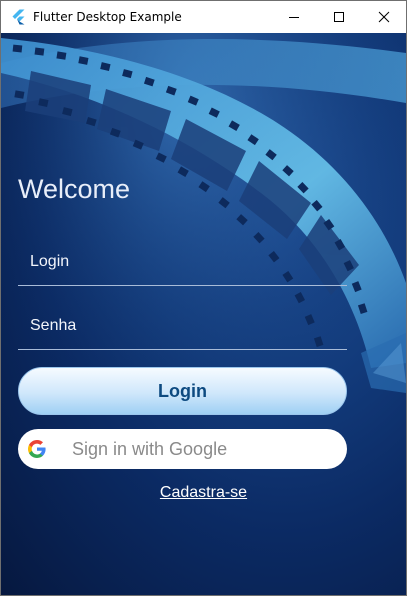 Image resolution: width=407 pixels, height=596 pixels. What do you see at coordinates (107, 17) in the screenshot?
I see `window-title: Flutter Desktop Example` at bounding box center [107, 17].